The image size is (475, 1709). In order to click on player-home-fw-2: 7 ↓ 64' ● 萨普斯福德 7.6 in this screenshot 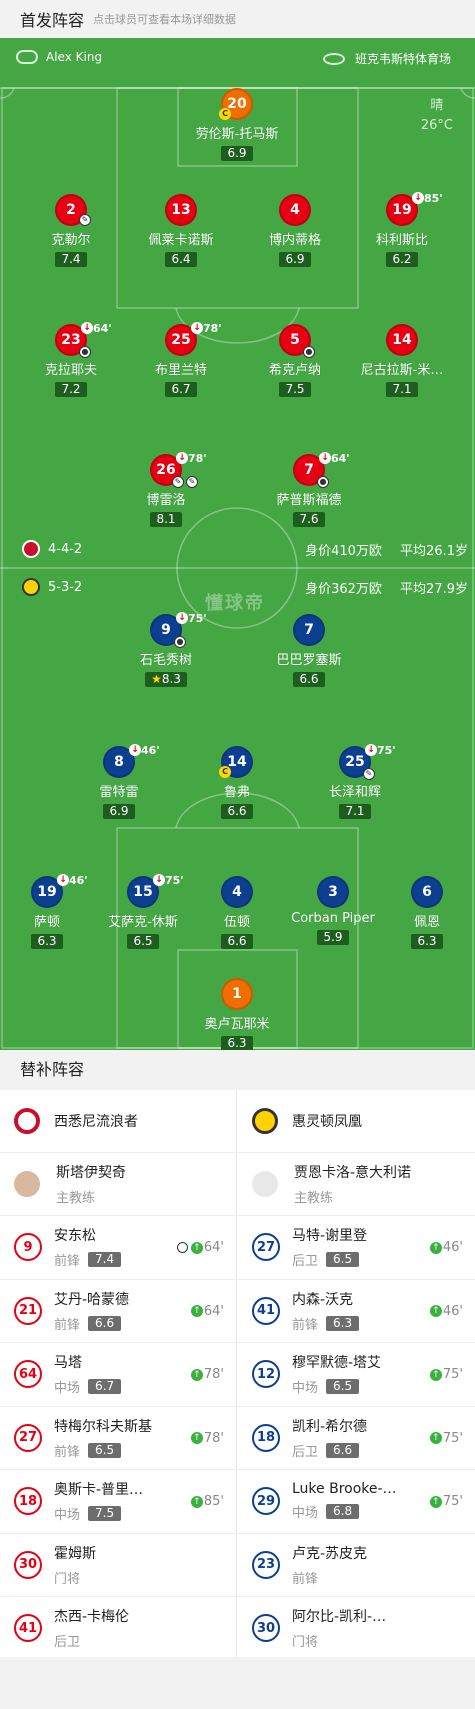, I will do `click(309, 489)`.